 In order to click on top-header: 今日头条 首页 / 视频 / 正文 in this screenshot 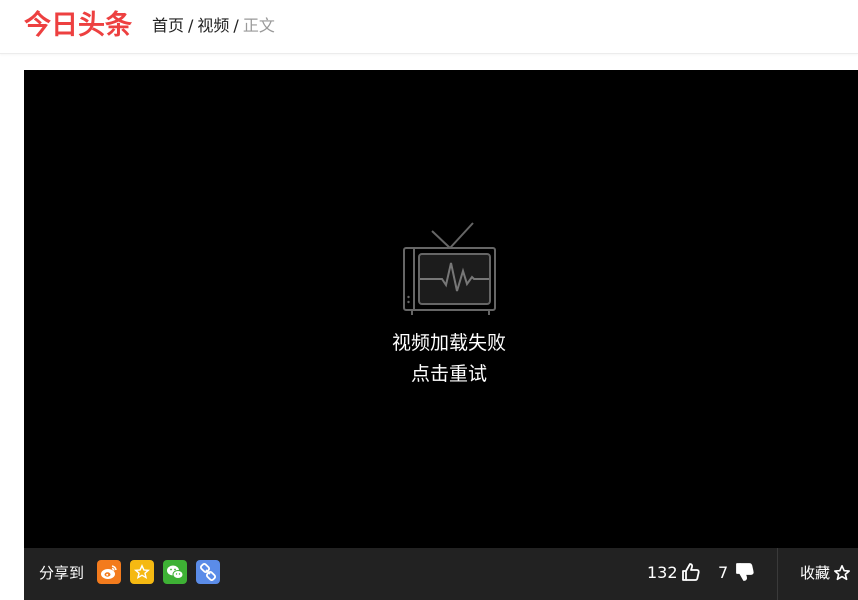, I will do `click(429, 27)`.